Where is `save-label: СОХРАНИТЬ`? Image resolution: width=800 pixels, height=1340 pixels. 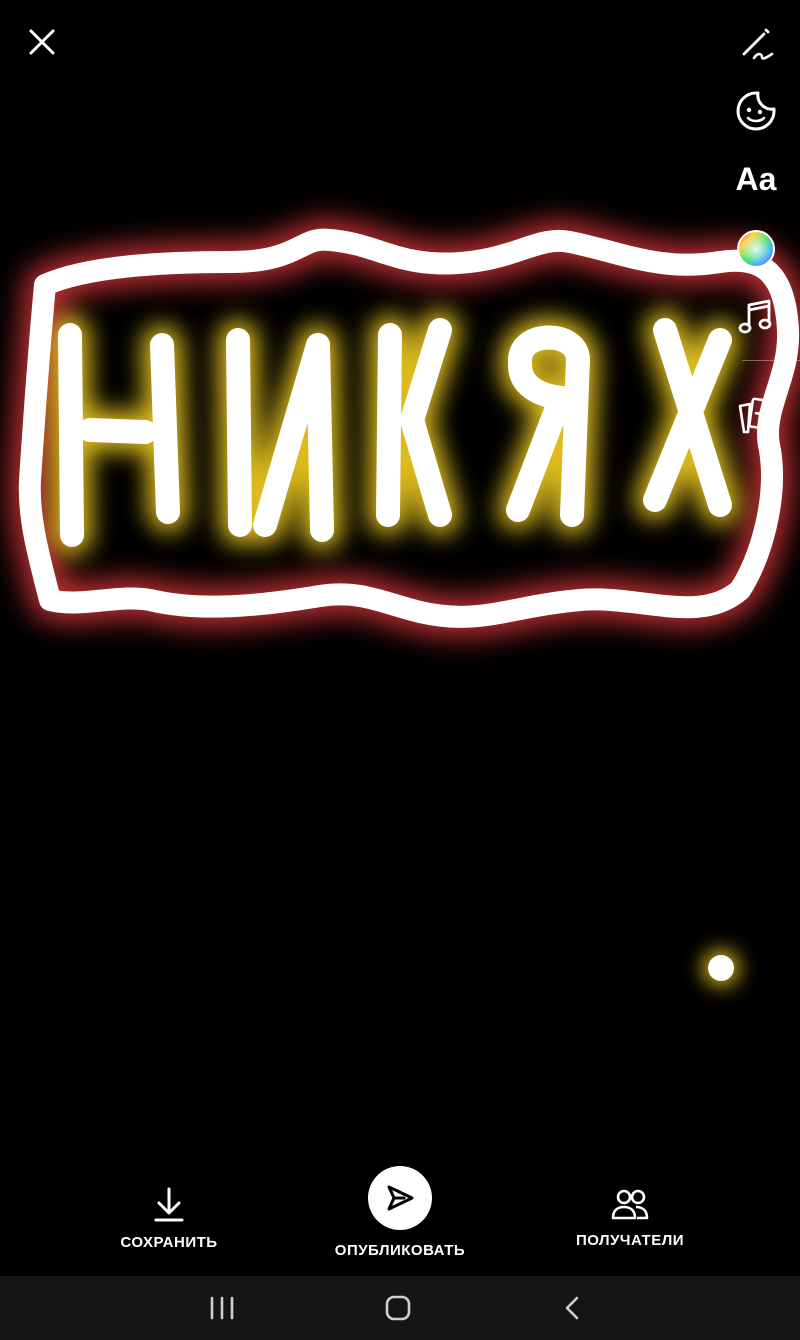
save-label: СОХРАНИТЬ is located at coordinates (169, 1242).